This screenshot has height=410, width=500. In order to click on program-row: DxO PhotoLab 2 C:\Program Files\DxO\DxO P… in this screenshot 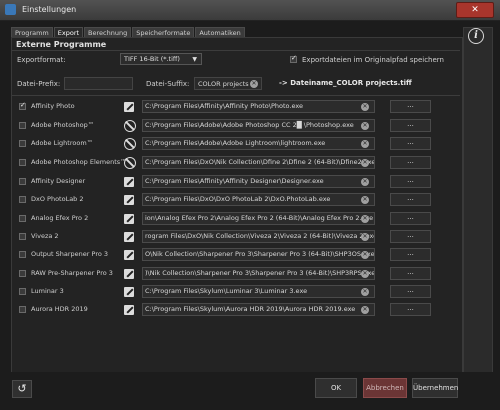, I will do `click(236, 200)`.